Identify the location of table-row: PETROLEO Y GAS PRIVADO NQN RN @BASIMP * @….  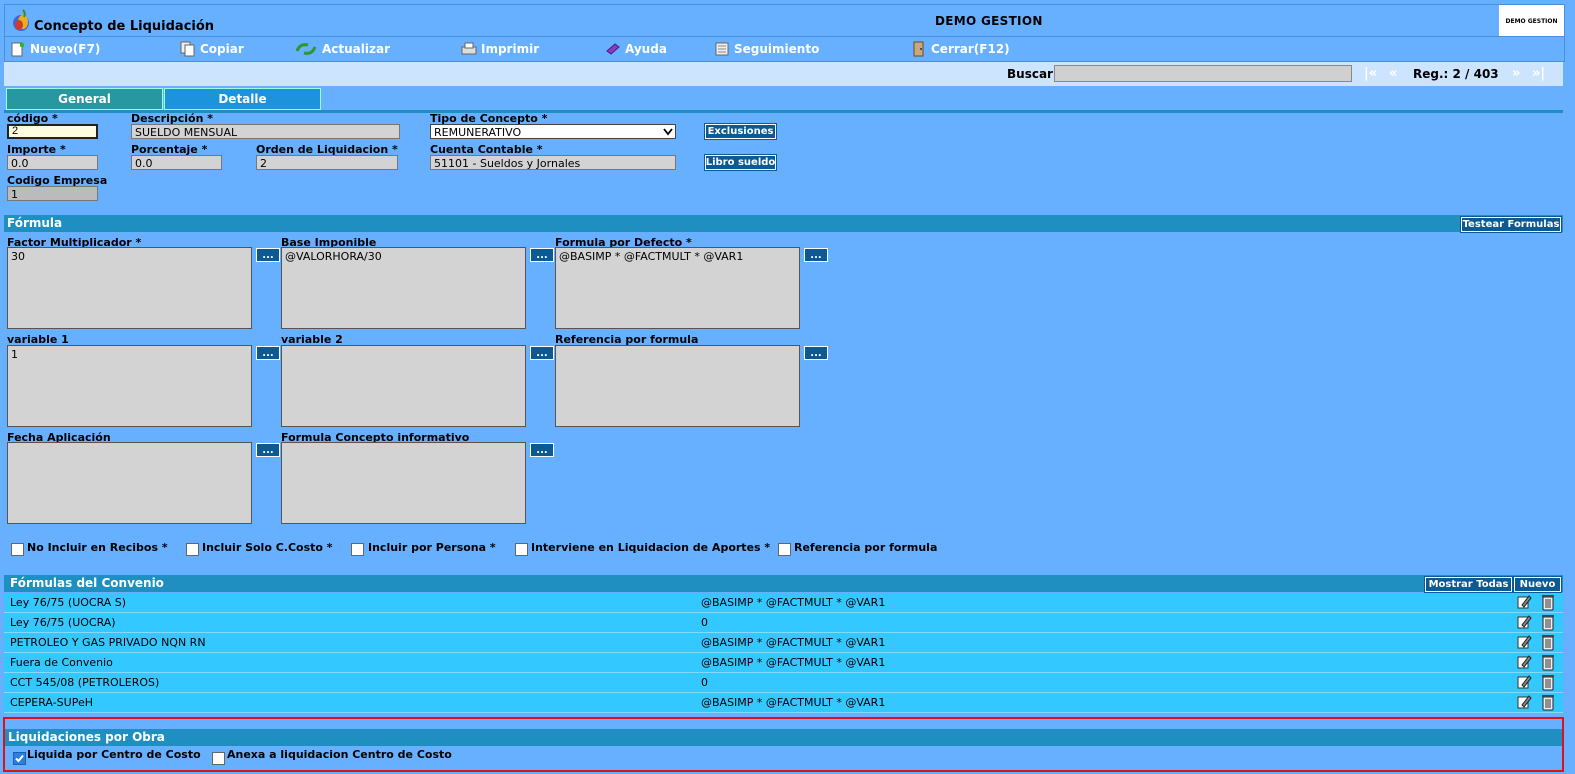
(783, 643).